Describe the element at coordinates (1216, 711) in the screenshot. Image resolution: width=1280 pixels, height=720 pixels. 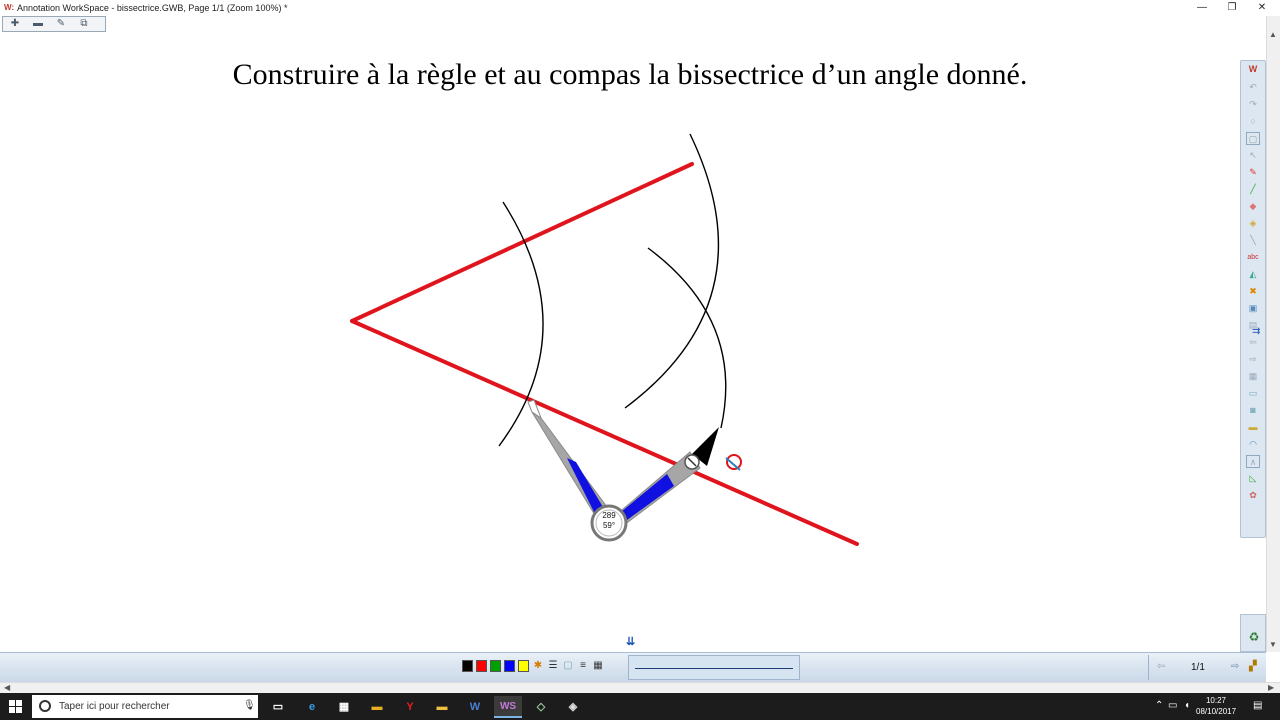
I see `clock-date: 08/10/2017` at that location.